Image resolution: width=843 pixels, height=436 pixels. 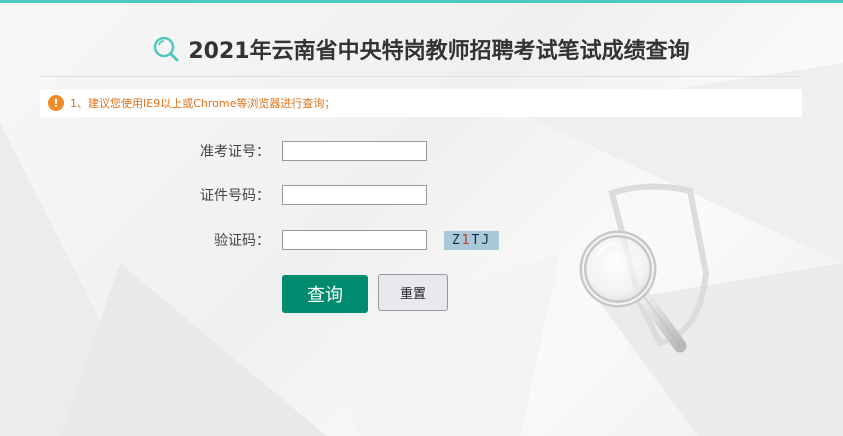 What do you see at coordinates (413, 292) in the screenshot?
I see `reset-button: 重置` at bounding box center [413, 292].